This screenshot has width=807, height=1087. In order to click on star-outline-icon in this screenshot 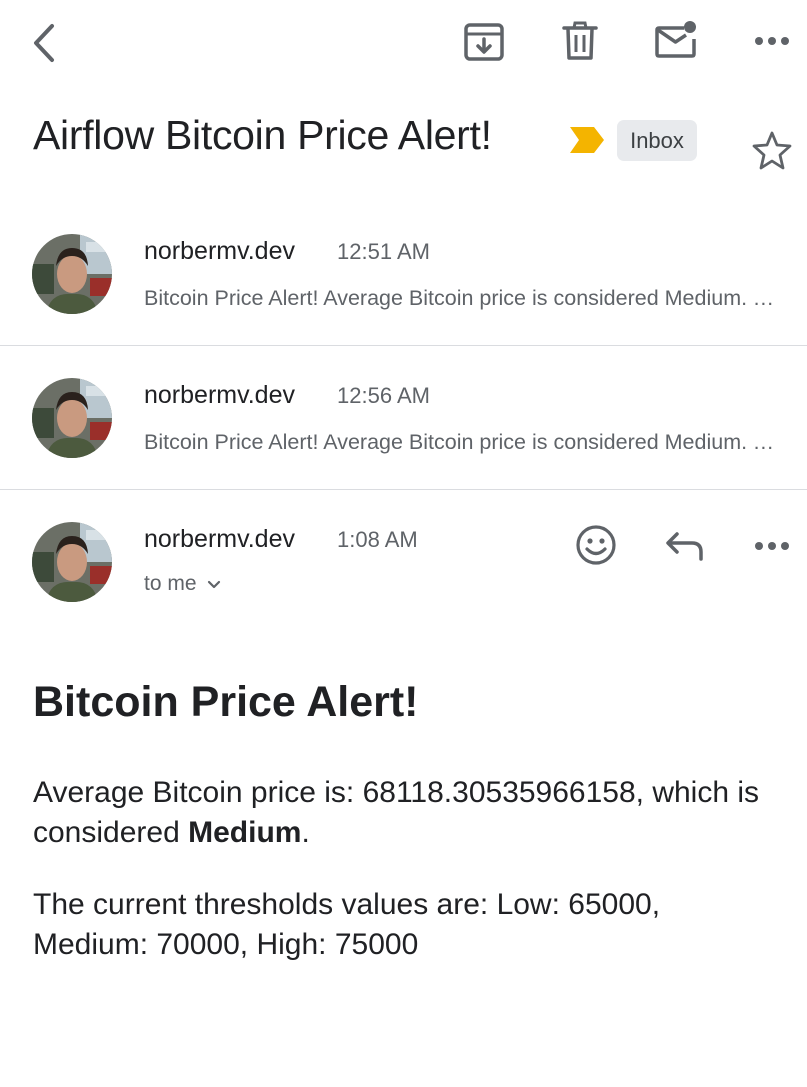, I will do `click(772, 150)`.